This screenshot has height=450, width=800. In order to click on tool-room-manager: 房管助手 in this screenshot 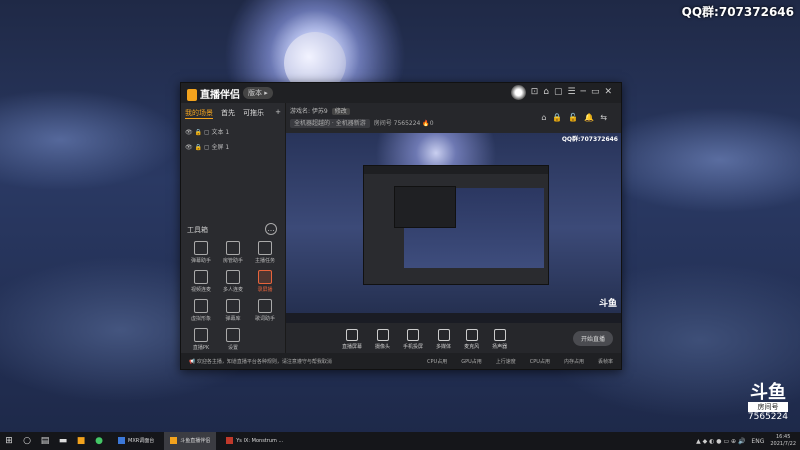, I will do `click(233, 252)`.